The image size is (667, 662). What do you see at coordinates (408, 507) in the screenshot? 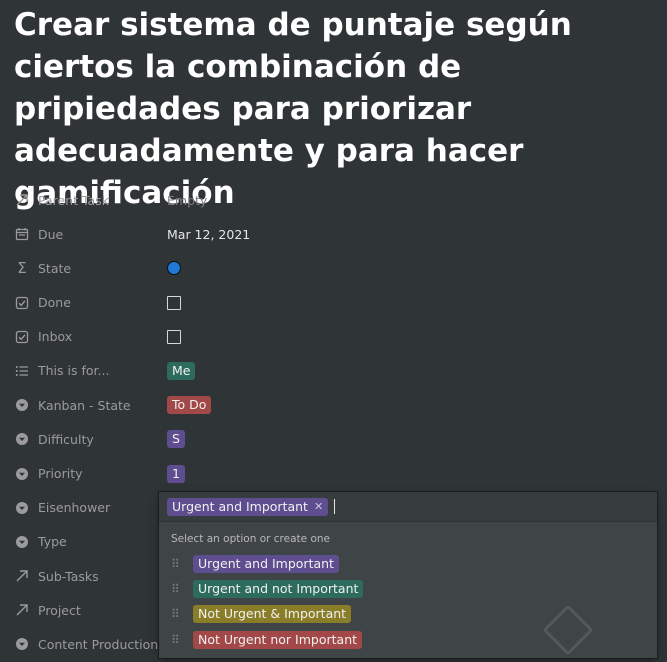
I see `select-search-input: Urgent and Important ✕` at bounding box center [408, 507].